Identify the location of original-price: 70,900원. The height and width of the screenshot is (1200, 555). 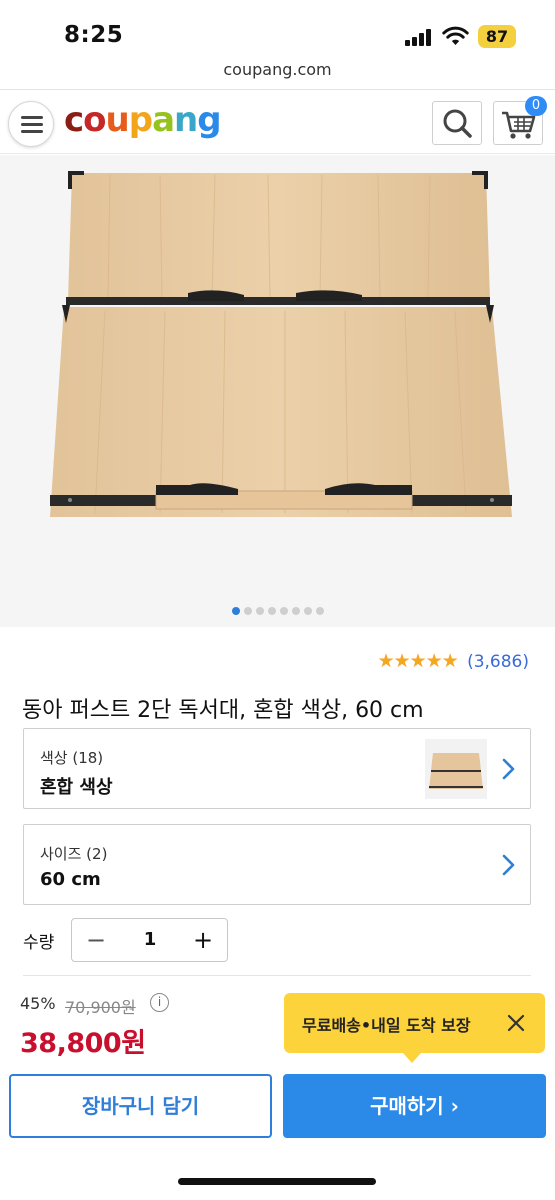
(100, 1007).